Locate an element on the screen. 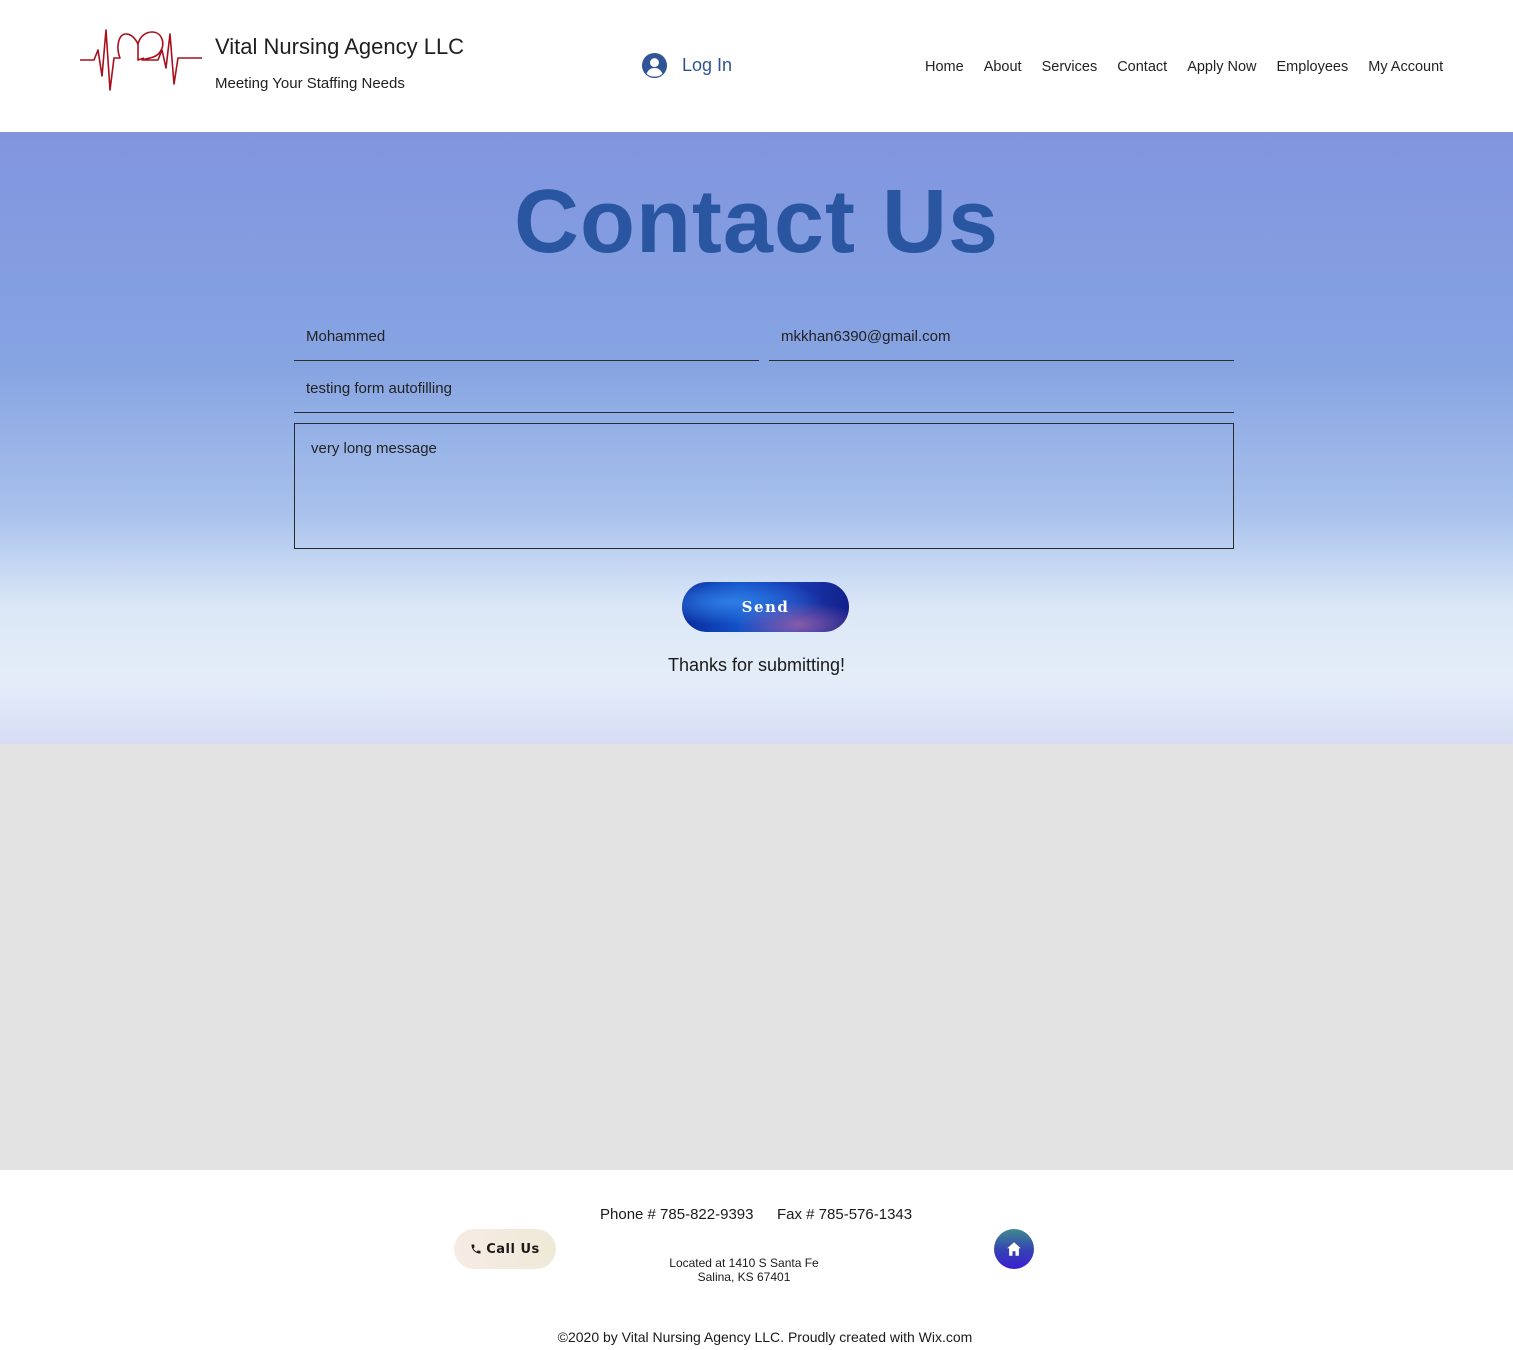  subject-field is located at coordinates (764, 388).